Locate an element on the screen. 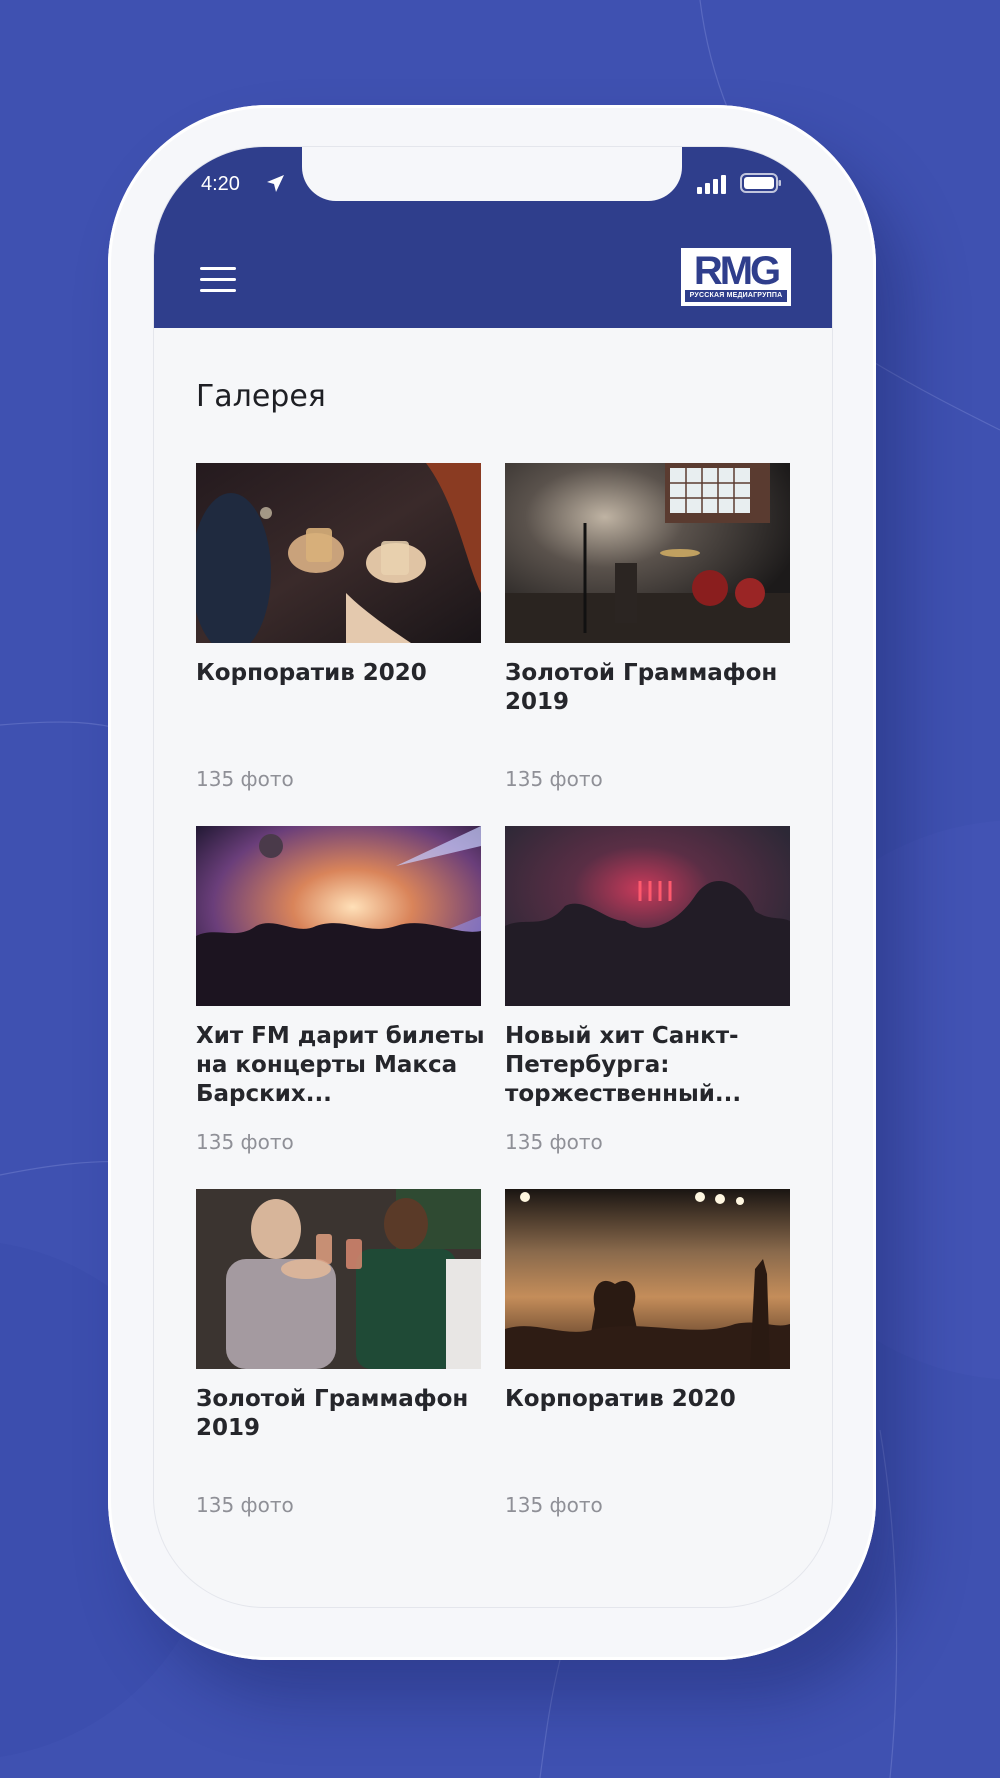 Image resolution: width=1000 pixels, height=1778 pixels. battery-icon is located at coordinates (760, 183).